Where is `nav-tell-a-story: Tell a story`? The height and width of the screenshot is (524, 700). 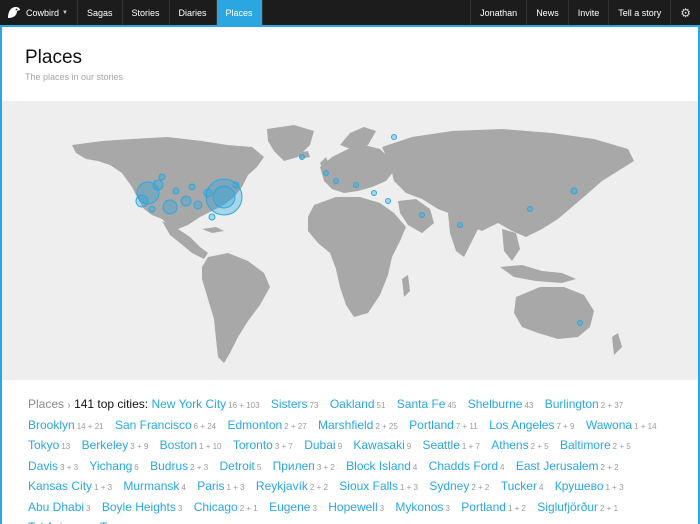 nav-tell-a-story: Tell a story is located at coordinates (639, 12).